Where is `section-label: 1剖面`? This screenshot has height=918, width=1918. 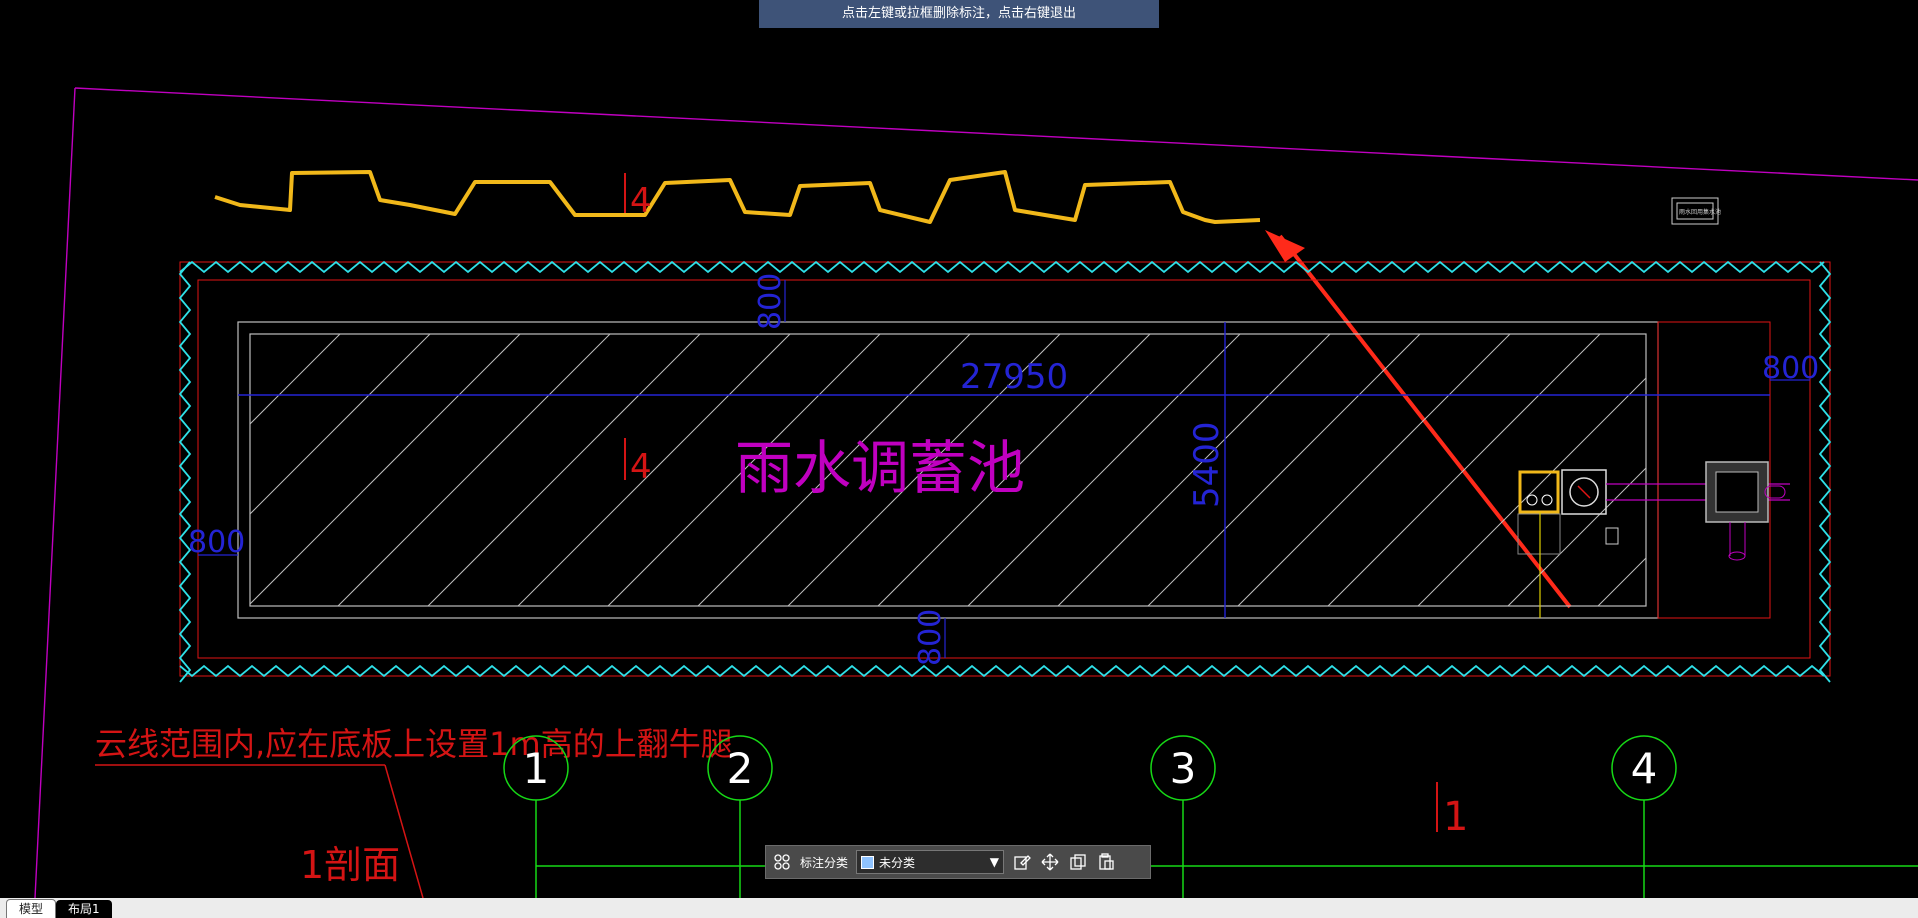 section-label: 1剖面 is located at coordinates (350, 865).